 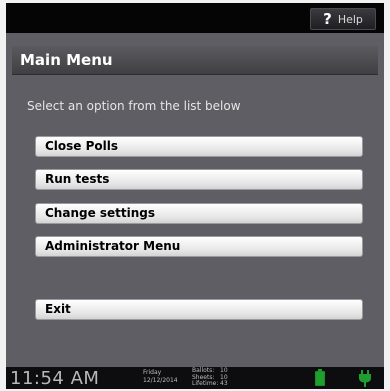 I want to click on change-settings-button: Change settings, so click(x=199, y=213).